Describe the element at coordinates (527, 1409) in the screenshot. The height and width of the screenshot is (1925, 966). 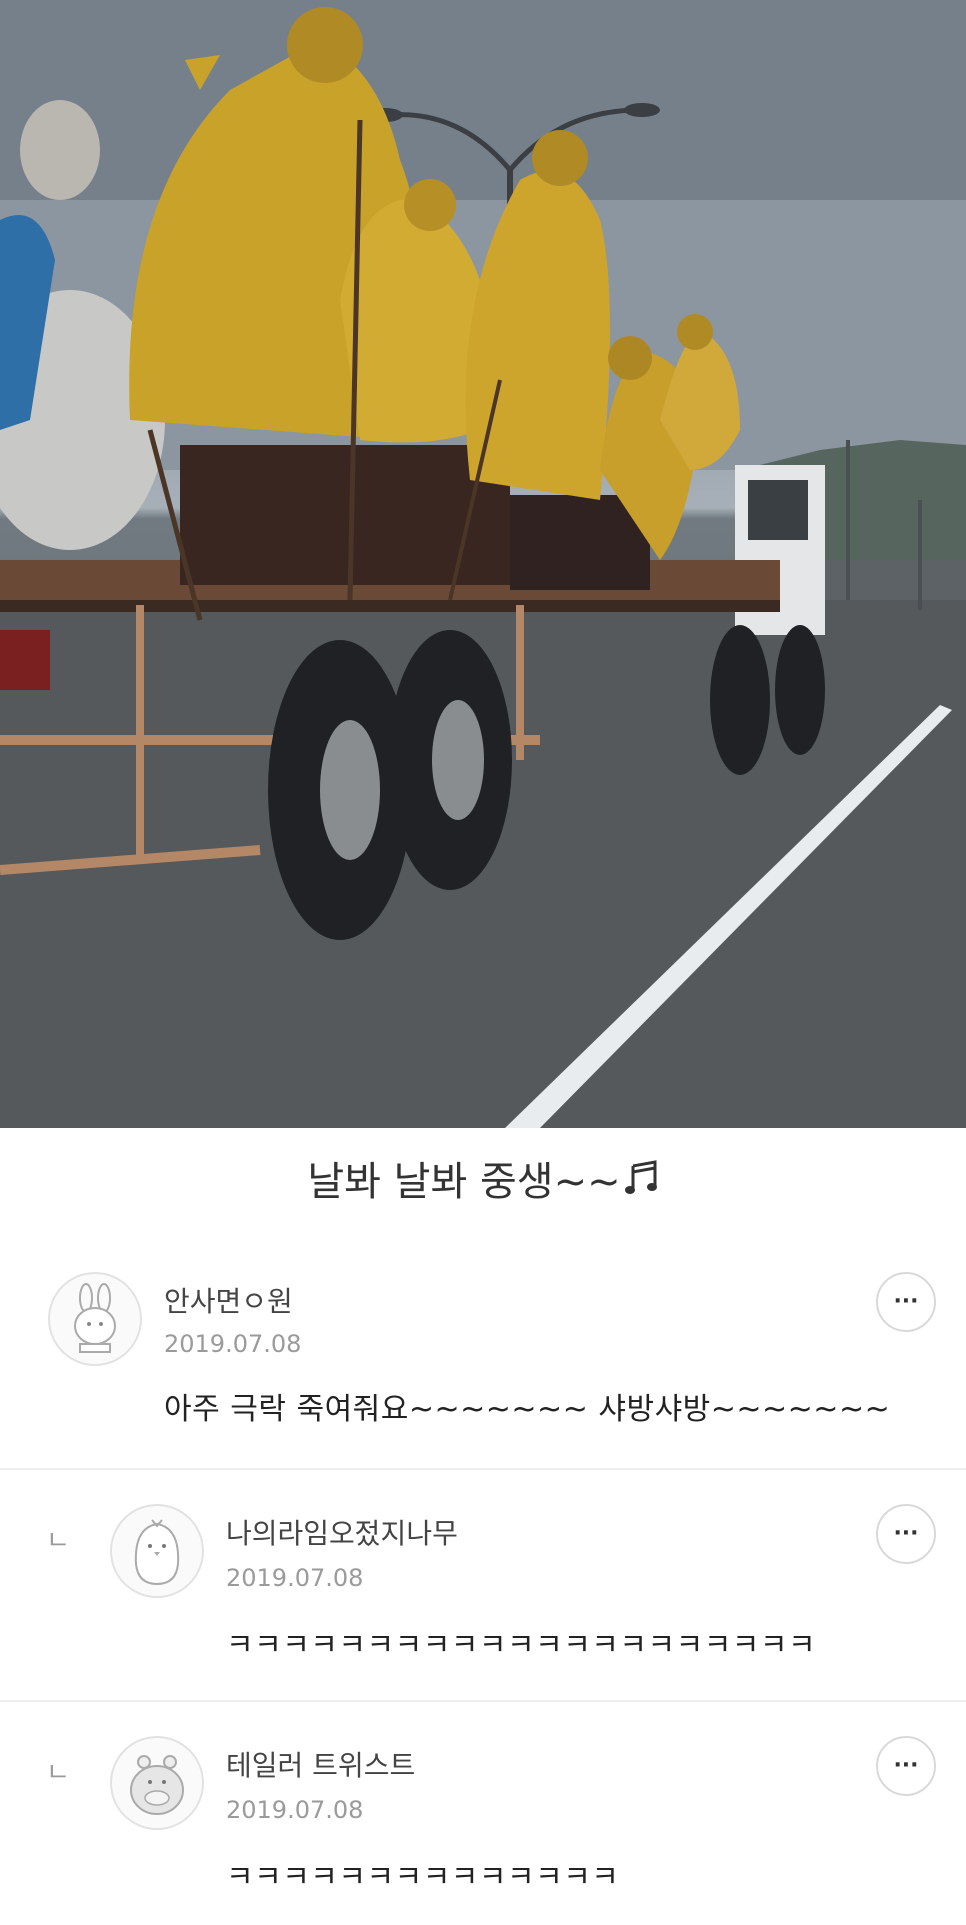
I see `comment-text: 아주 극락 죽여줘요~~~~~~~ 샤방샤방~~~~~~~` at that location.